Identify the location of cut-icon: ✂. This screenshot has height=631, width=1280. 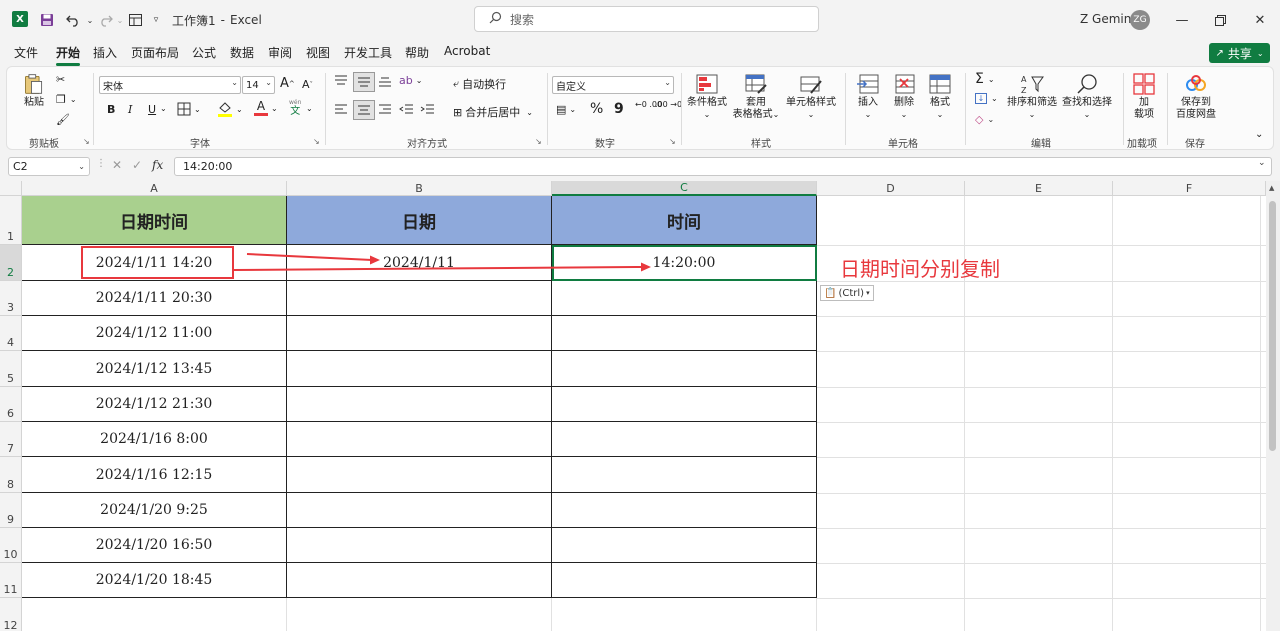
(60, 79).